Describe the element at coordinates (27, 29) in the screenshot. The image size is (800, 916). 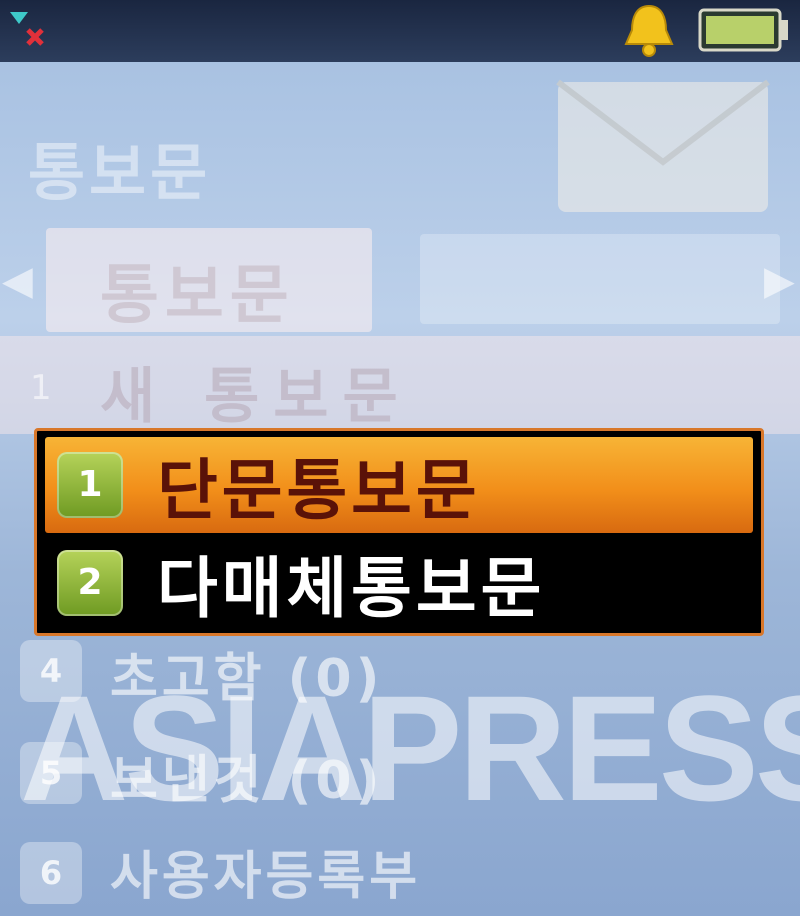
I see `signal-off-icon` at that location.